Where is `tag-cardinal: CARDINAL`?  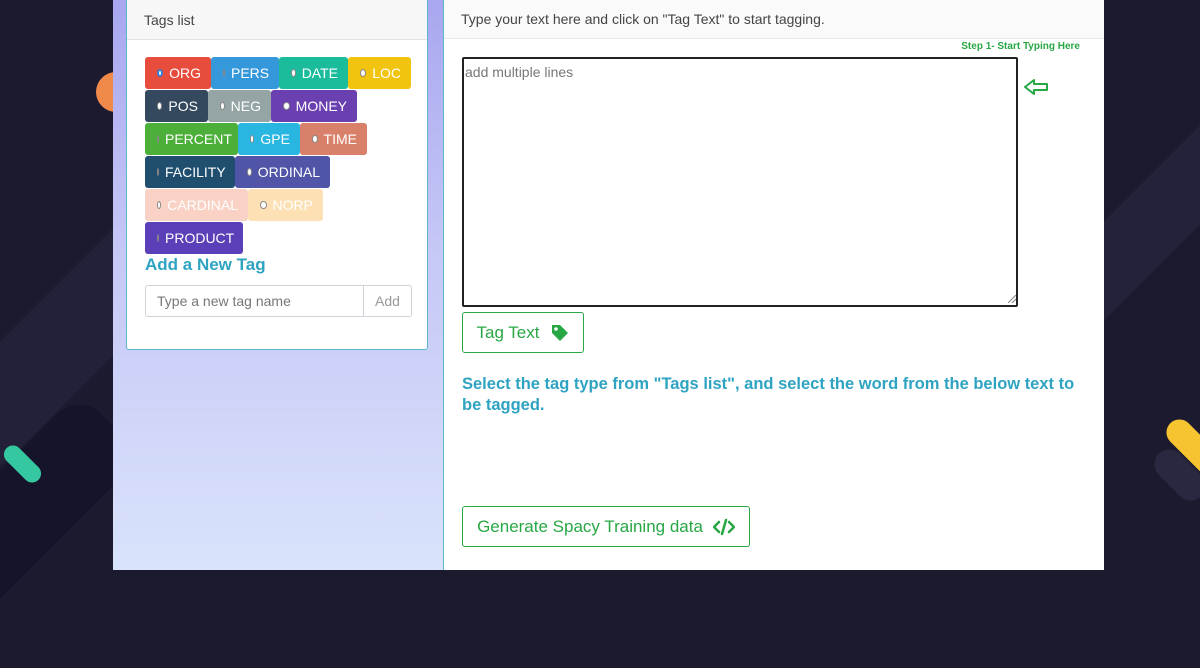
tag-cardinal: CARDINAL is located at coordinates (196, 205).